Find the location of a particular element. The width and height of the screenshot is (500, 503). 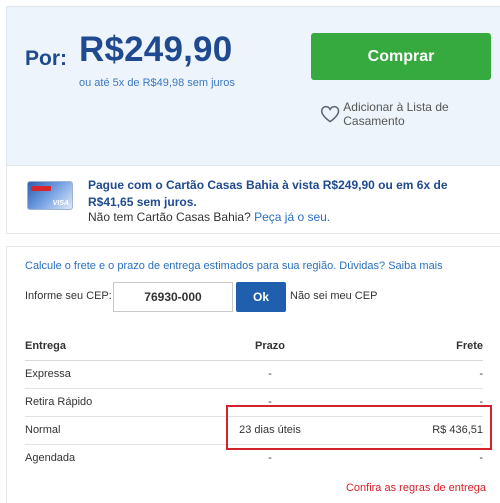

column-header-prazo: Prazo is located at coordinates (270, 346).